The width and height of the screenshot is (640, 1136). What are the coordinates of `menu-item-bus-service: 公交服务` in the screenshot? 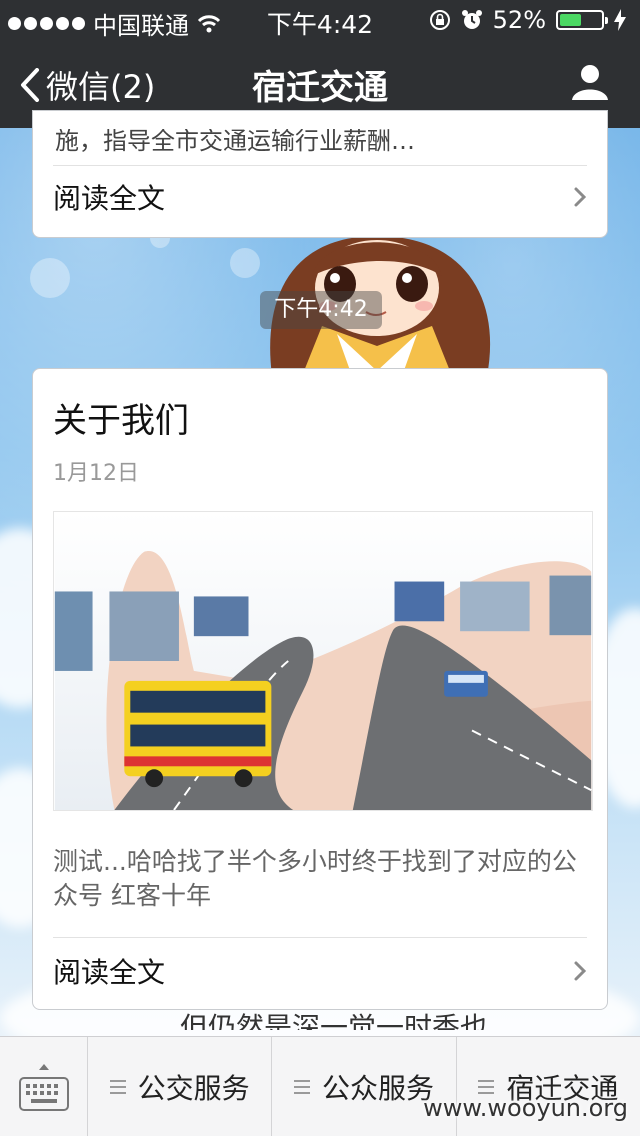 It's located at (180, 1086).